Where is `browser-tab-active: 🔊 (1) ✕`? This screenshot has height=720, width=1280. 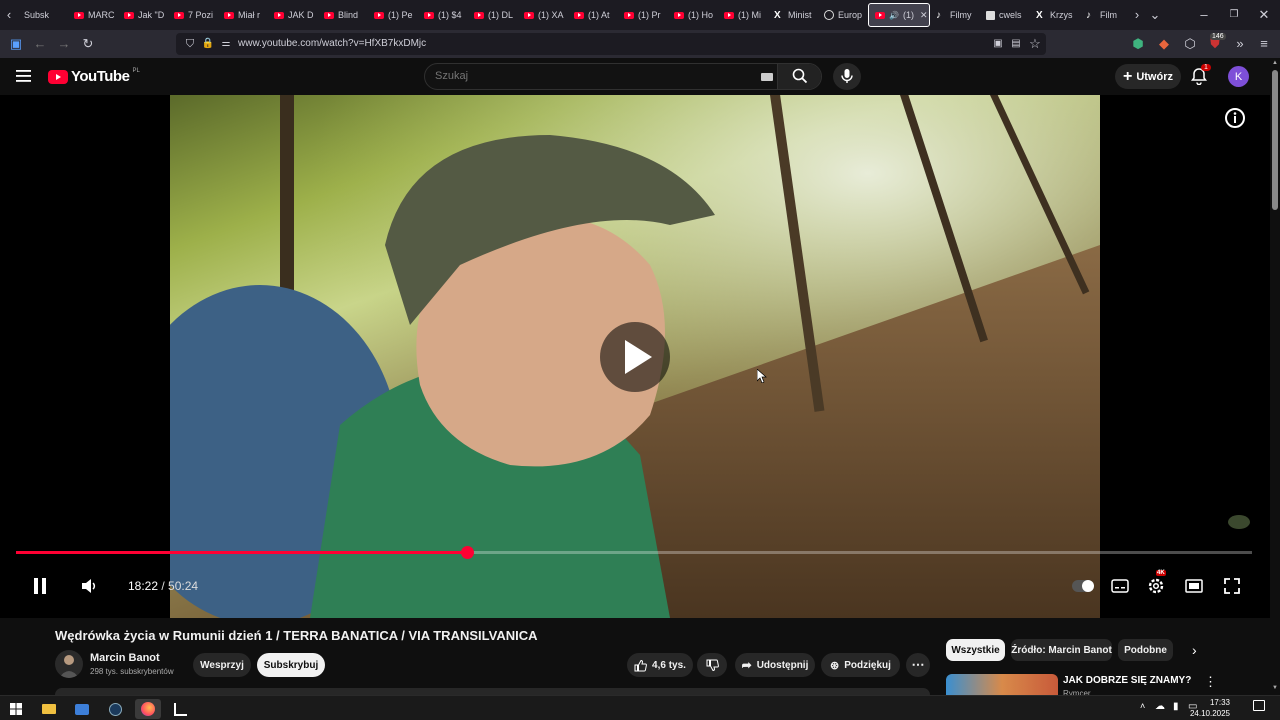
browser-tab-active: 🔊 (1) ✕ is located at coordinates (899, 15).